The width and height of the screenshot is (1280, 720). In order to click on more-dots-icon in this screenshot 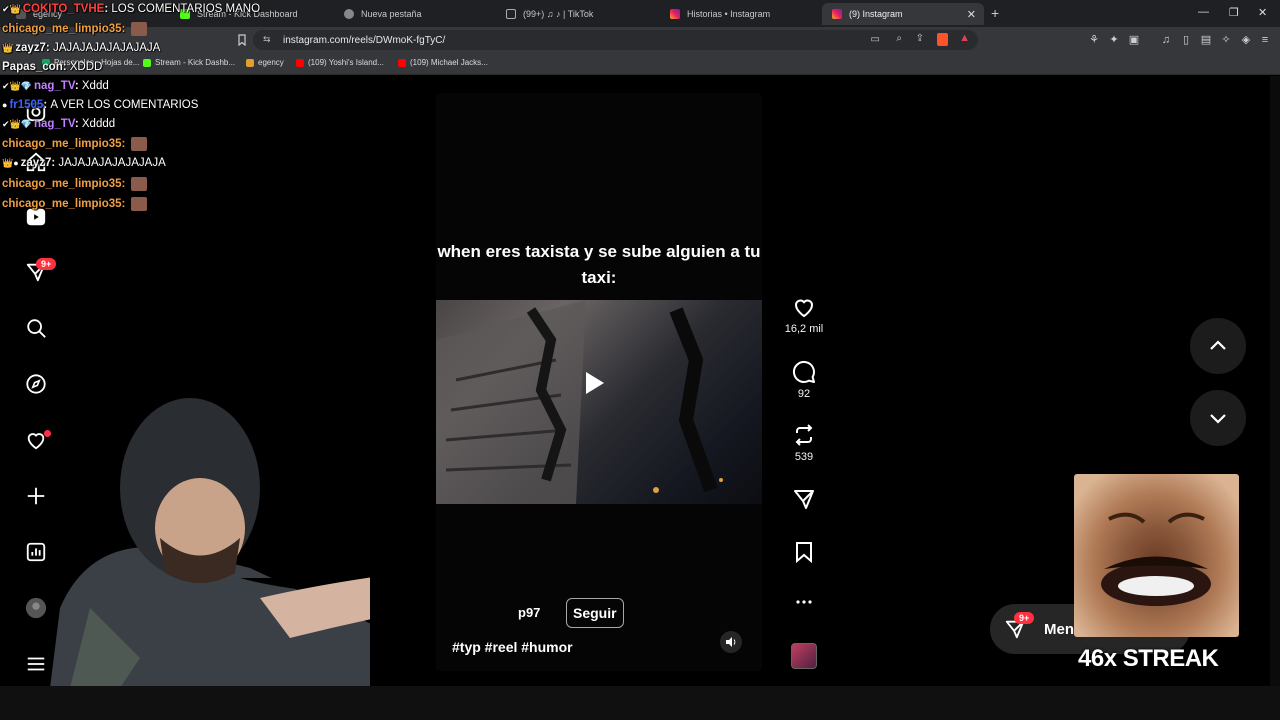, I will do `click(804, 602)`.